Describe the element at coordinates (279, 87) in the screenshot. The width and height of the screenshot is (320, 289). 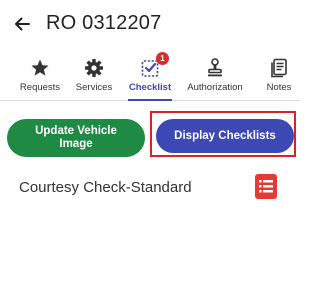
I see `tab-notes-label: Notes` at that location.